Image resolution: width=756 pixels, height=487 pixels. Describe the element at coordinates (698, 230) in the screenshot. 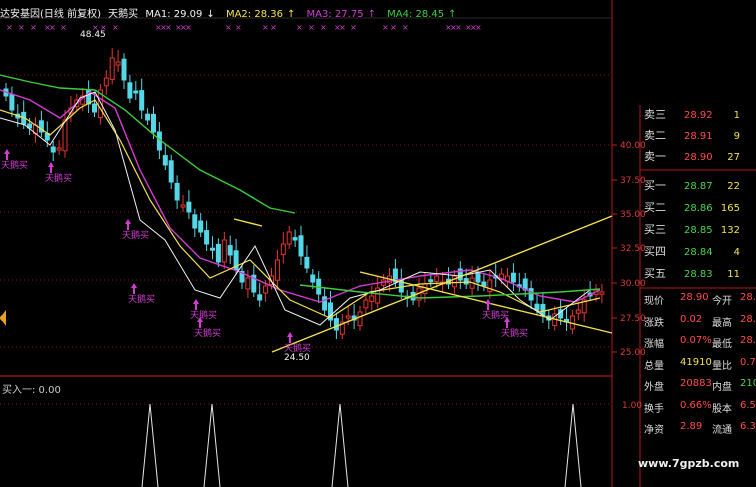

I see `book-price: 28.85` at that location.